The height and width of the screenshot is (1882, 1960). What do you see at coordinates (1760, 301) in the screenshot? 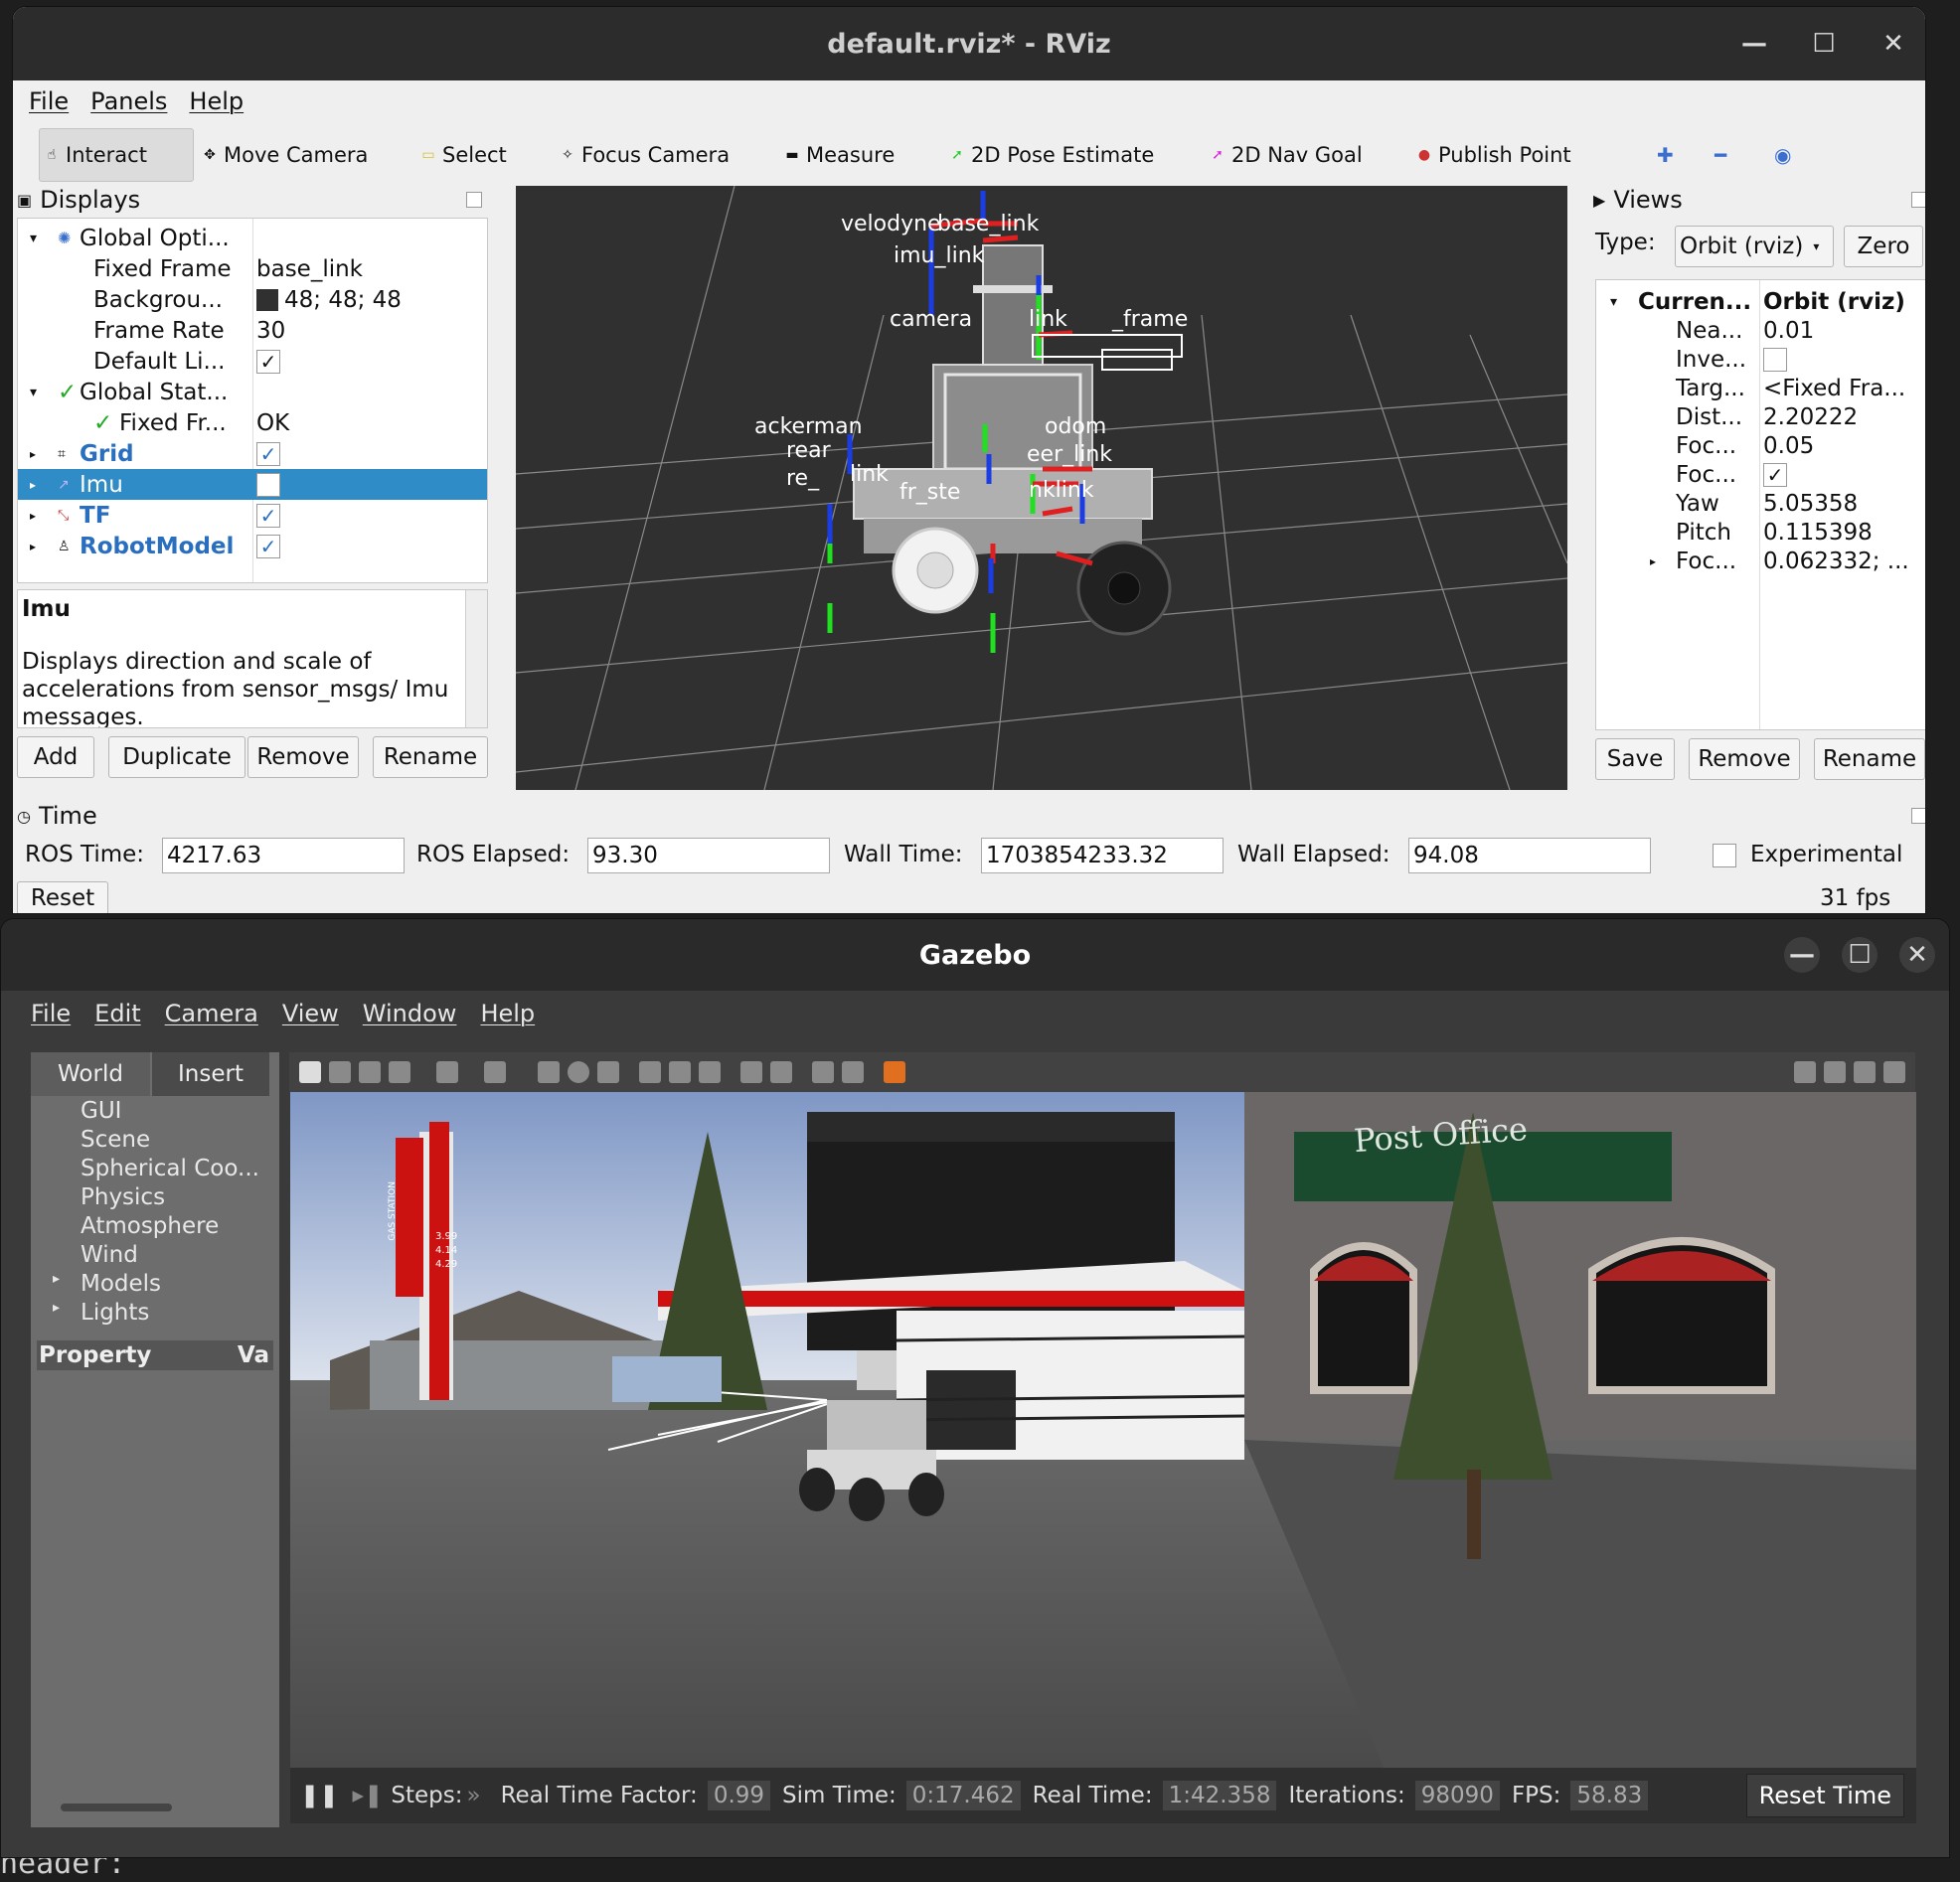
I see `views-row-current: ▾ Curren... Orbit (rviz)` at bounding box center [1760, 301].